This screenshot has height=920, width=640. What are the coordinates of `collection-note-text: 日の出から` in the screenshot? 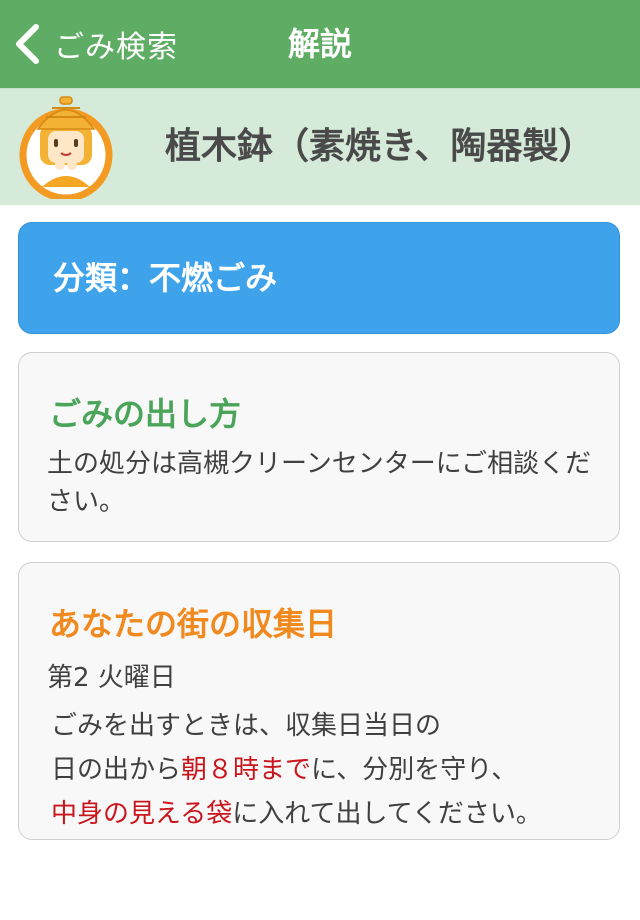 It's located at (116, 770).